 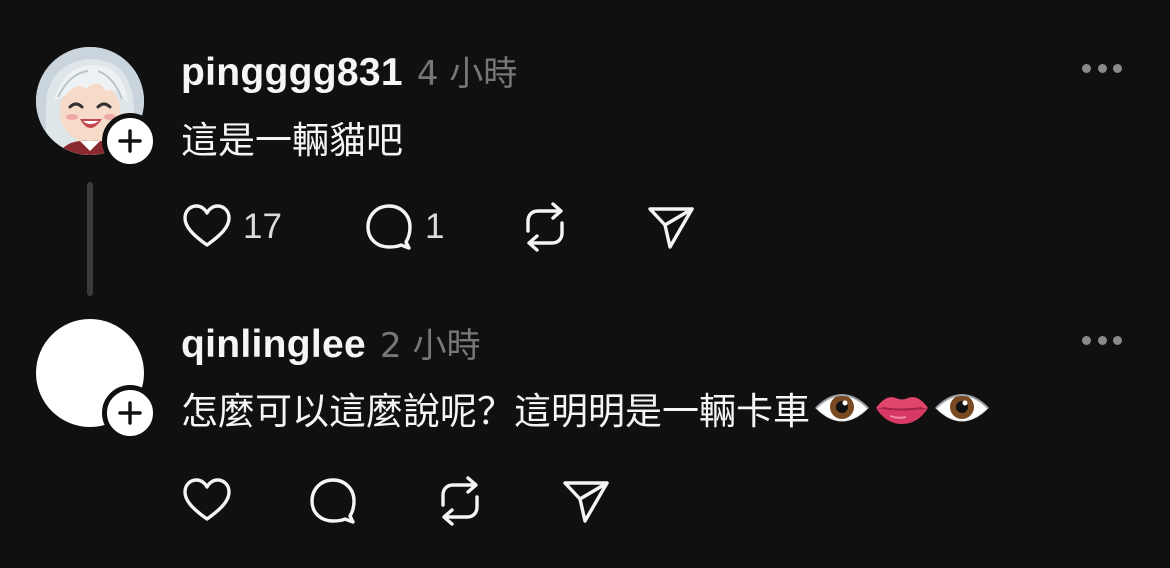 I want to click on post-text: 怎麼可以這麼說呢？這明明是一輛卡車, so click(x=585, y=408).